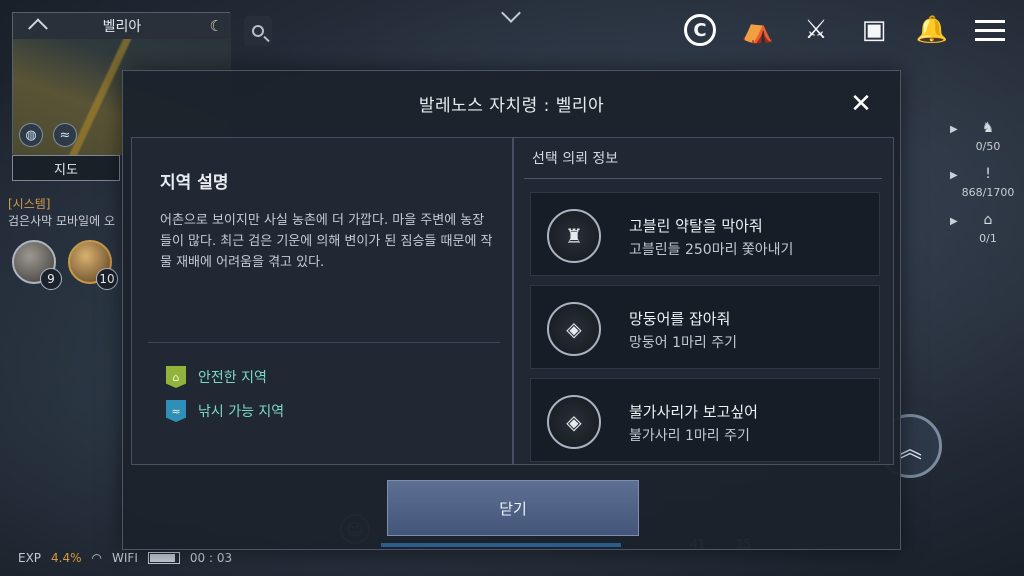 This screenshot has width=1024, height=576. Describe the element at coordinates (988, 174) in the screenshot. I see `exclamation-icon: !` at that location.